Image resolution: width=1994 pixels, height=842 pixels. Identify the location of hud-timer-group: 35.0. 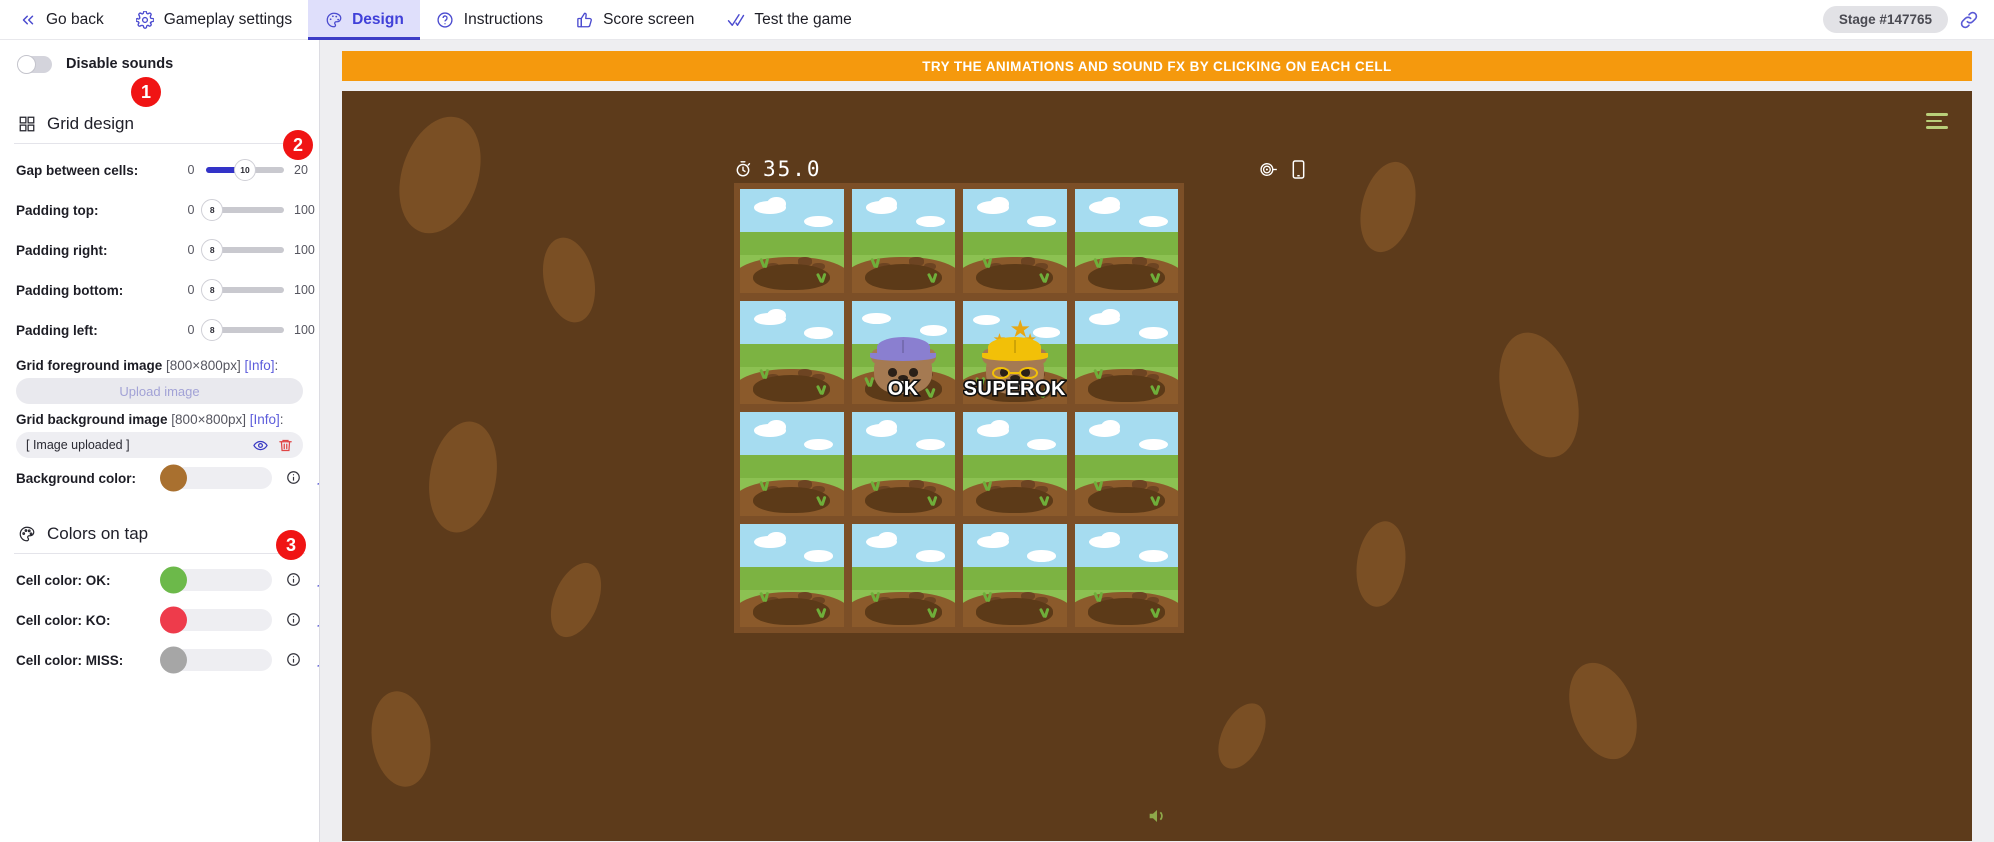
(778, 169).